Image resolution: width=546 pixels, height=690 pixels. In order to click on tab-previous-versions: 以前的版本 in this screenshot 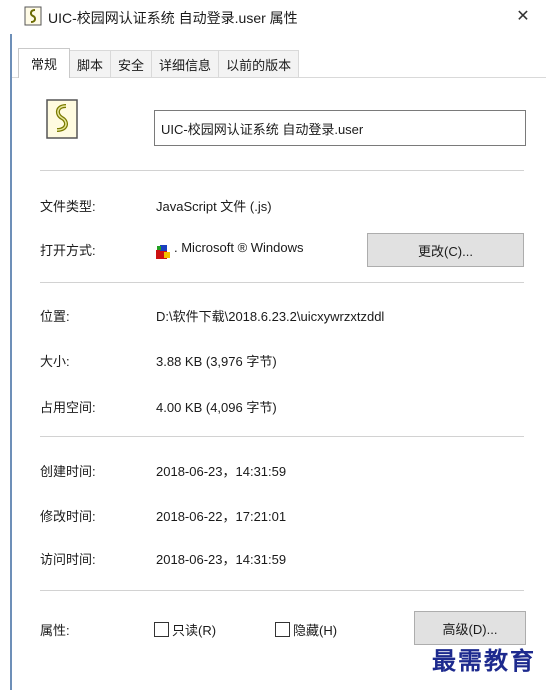, I will do `click(259, 64)`.